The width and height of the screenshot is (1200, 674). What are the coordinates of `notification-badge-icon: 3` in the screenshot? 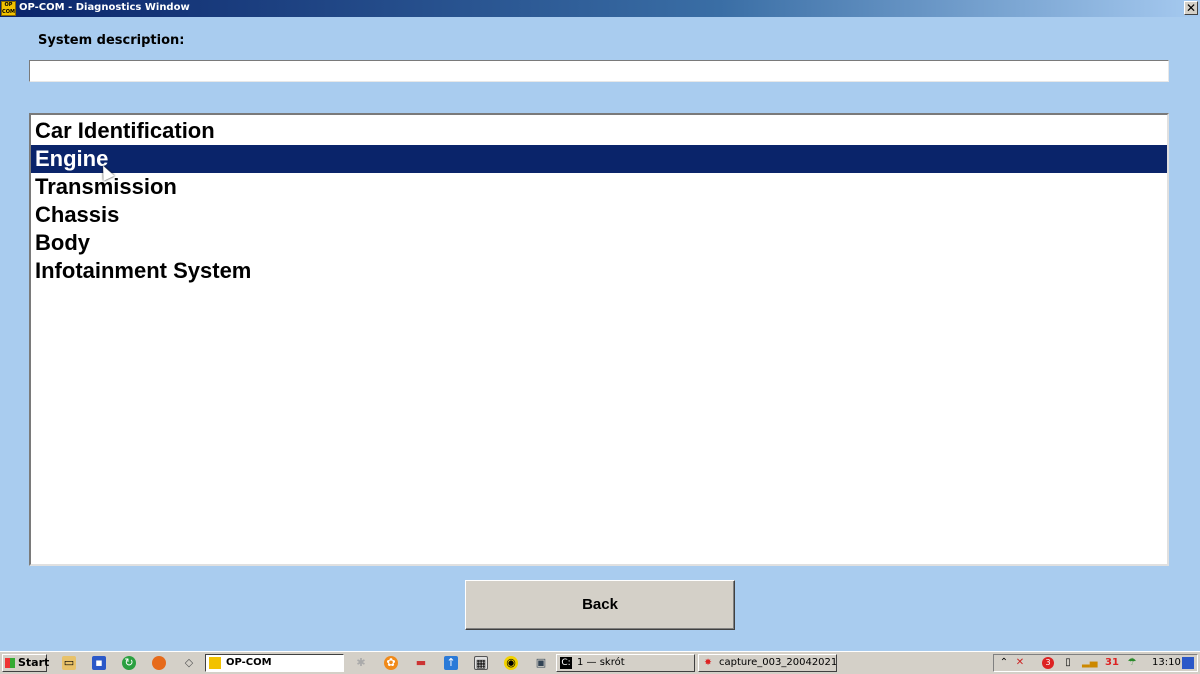 It's located at (1048, 663).